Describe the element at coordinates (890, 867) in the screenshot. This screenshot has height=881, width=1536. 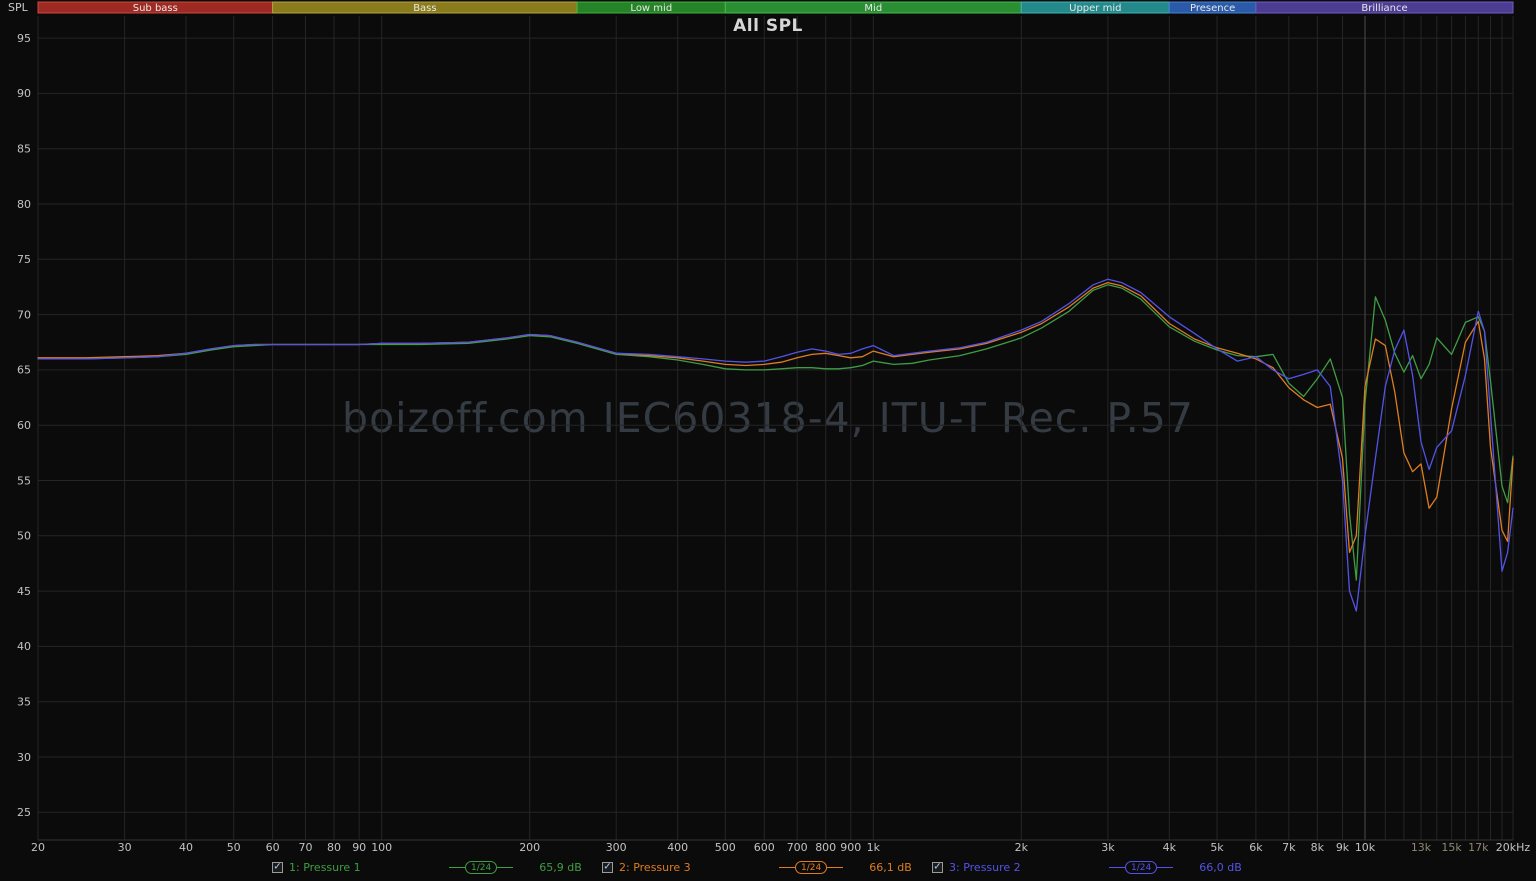
I see `series-2-level-value: 66,1 dB` at that location.